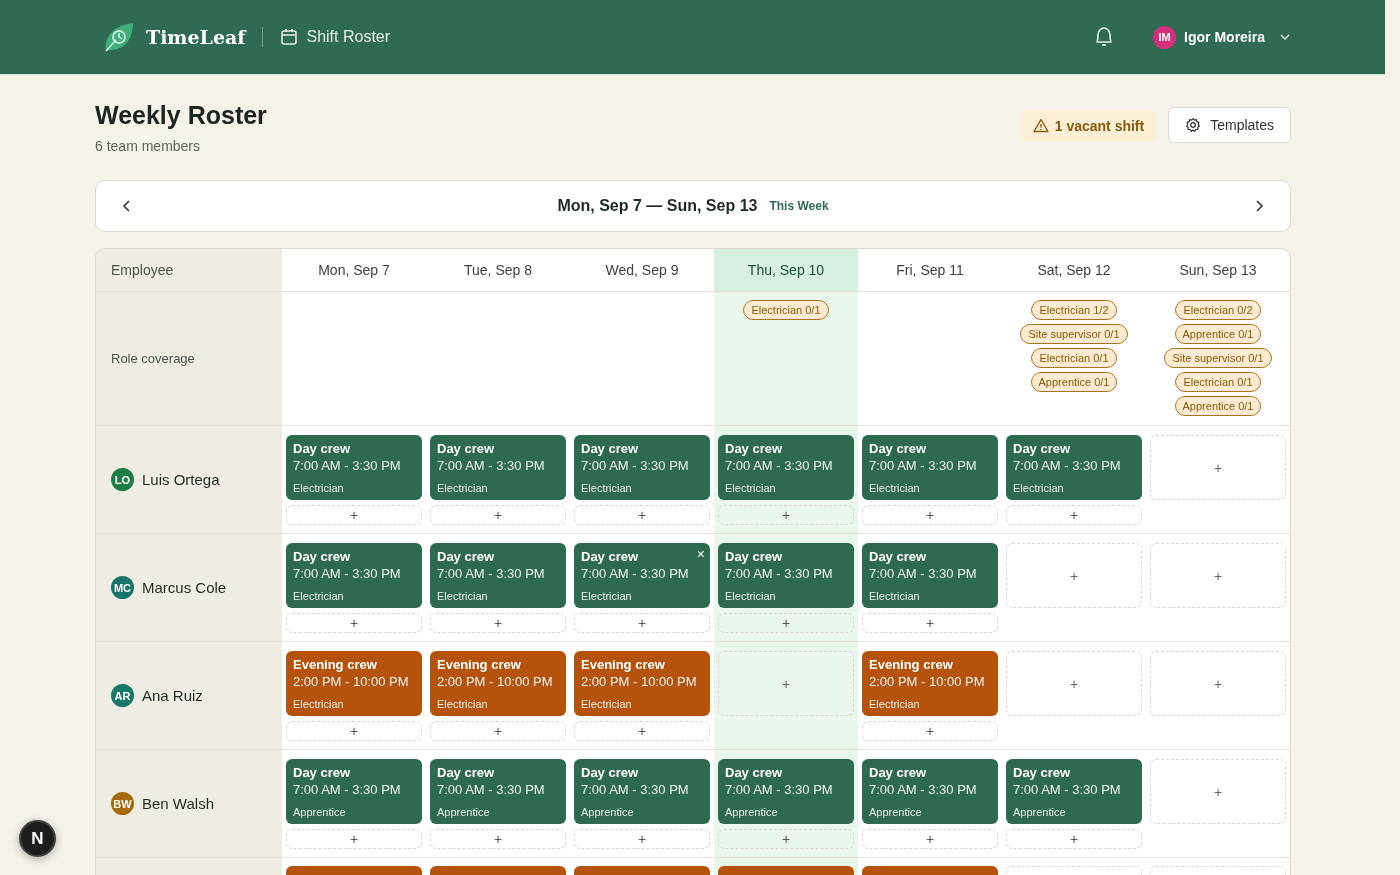 The width and height of the screenshot is (1400, 875). I want to click on chevron-right-icon, so click(1259, 206).